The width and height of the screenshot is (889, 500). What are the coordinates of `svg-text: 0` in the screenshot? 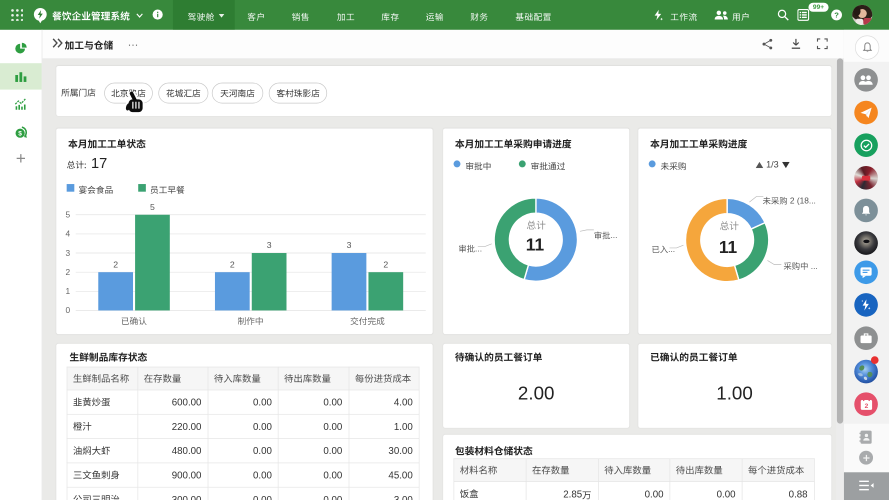 It's located at (68, 310).